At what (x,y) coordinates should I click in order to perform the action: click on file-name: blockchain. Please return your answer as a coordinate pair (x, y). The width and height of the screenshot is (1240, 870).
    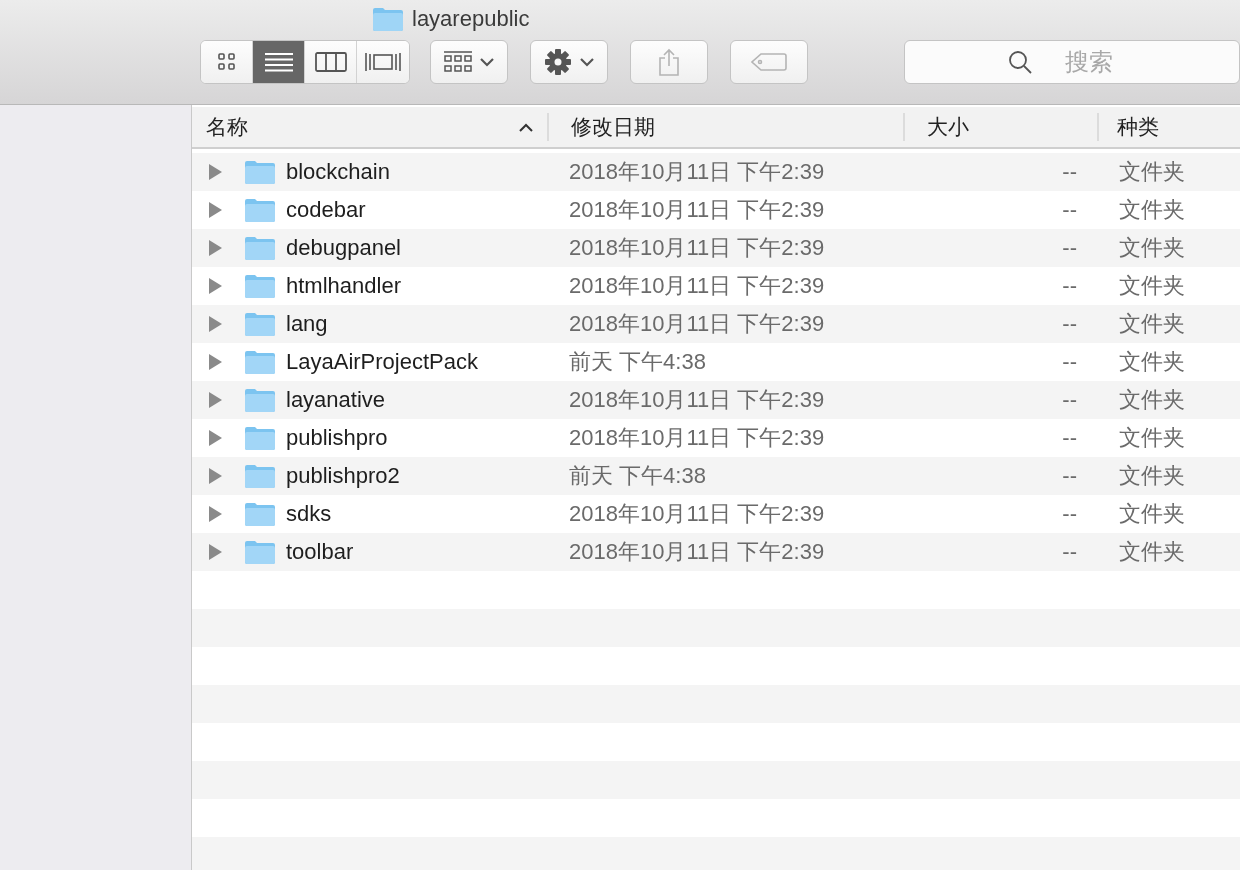
    Looking at the image, I should click on (338, 172).